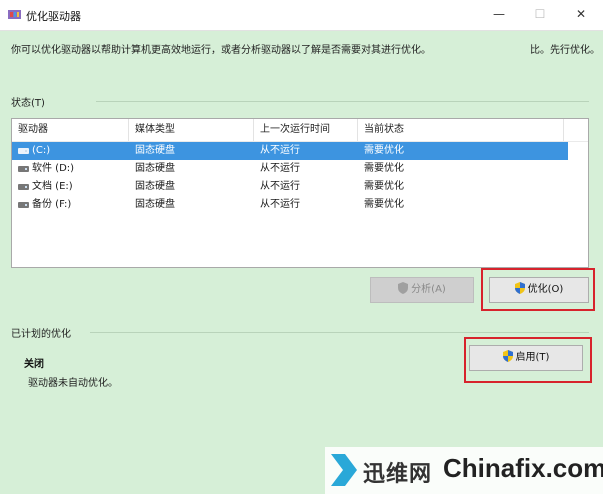 The image size is (603, 494). Describe the element at coordinates (403, 288) in the screenshot. I see `uac-shield-icon` at that location.